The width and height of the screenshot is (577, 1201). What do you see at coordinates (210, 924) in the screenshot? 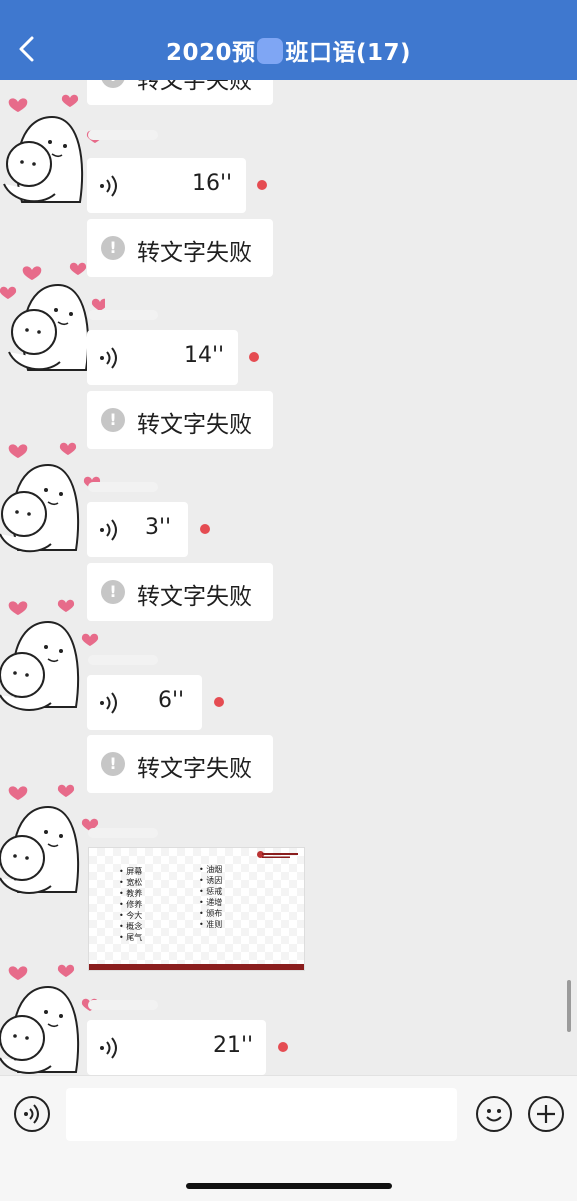
I see `slide-word: 准则` at bounding box center [210, 924].